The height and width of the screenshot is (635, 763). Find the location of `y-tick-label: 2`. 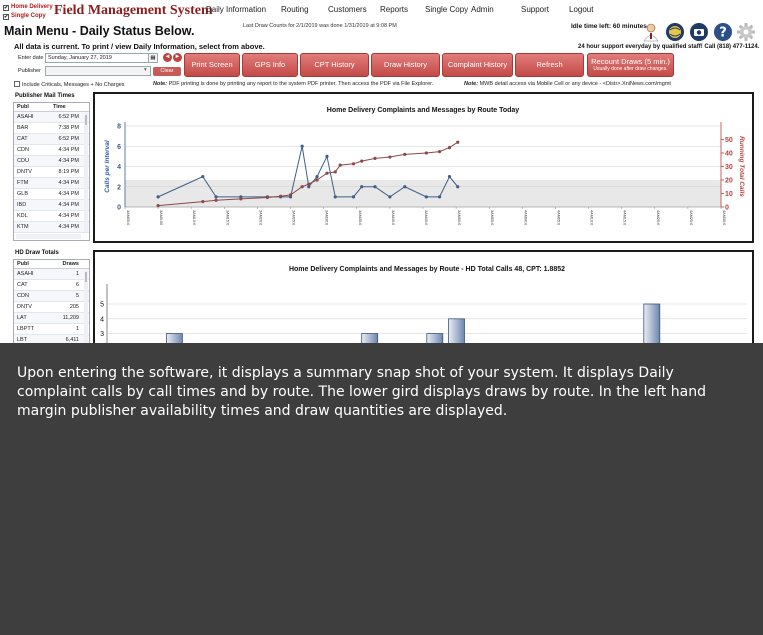

y-tick-label: 2 is located at coordinates (119, 187).